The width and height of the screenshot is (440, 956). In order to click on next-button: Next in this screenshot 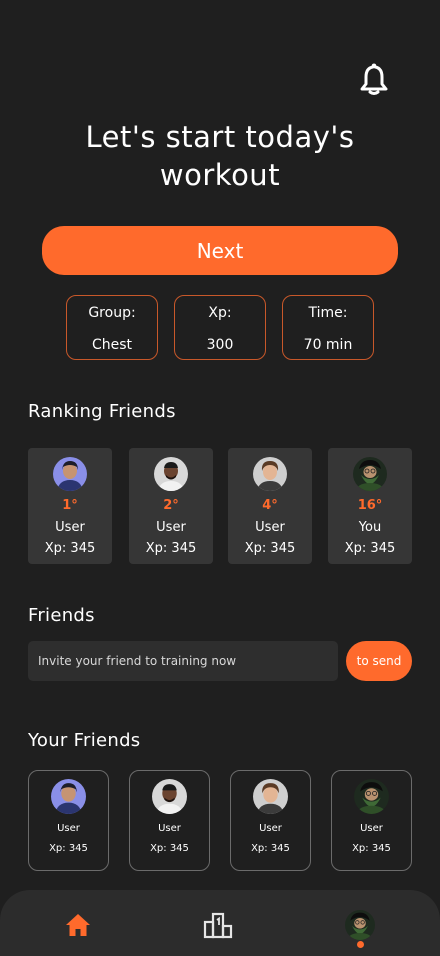, I will do `click(220, 250)`.